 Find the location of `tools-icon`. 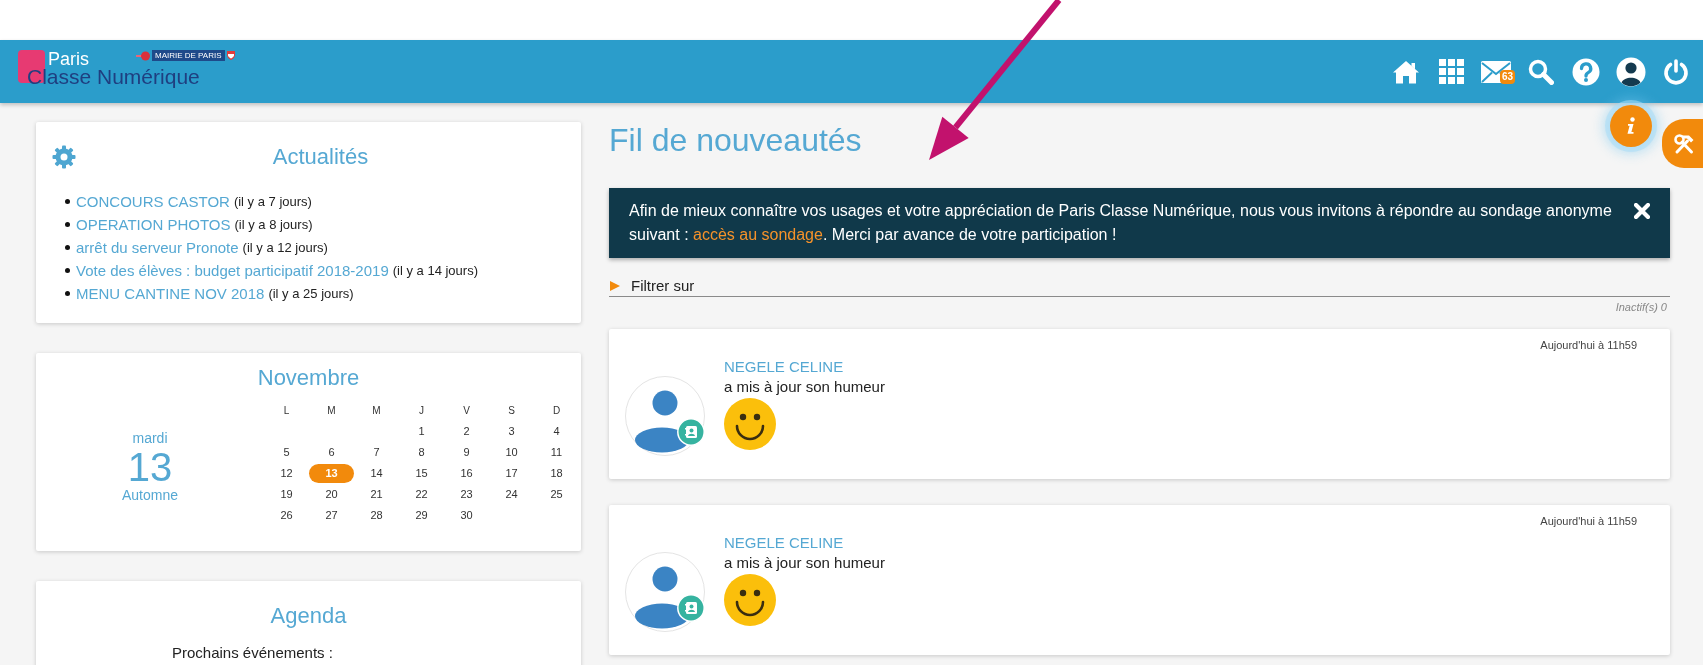

tools-icon is located at coordinates (1684, 143).